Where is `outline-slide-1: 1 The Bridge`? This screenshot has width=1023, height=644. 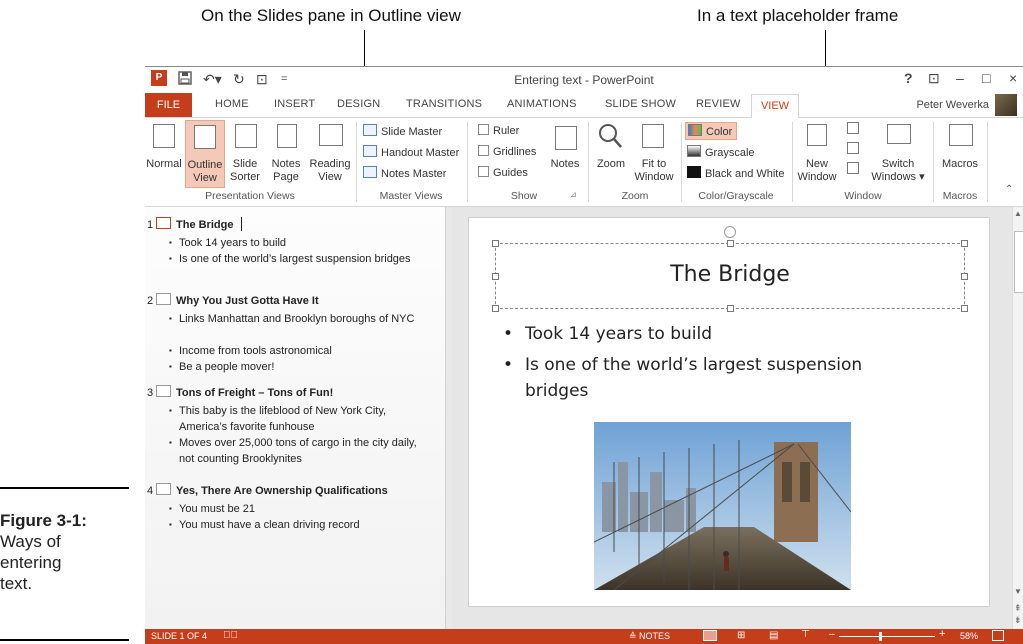 outline-slide-1: 1 The Bridge is located at coordinates (195, 224).